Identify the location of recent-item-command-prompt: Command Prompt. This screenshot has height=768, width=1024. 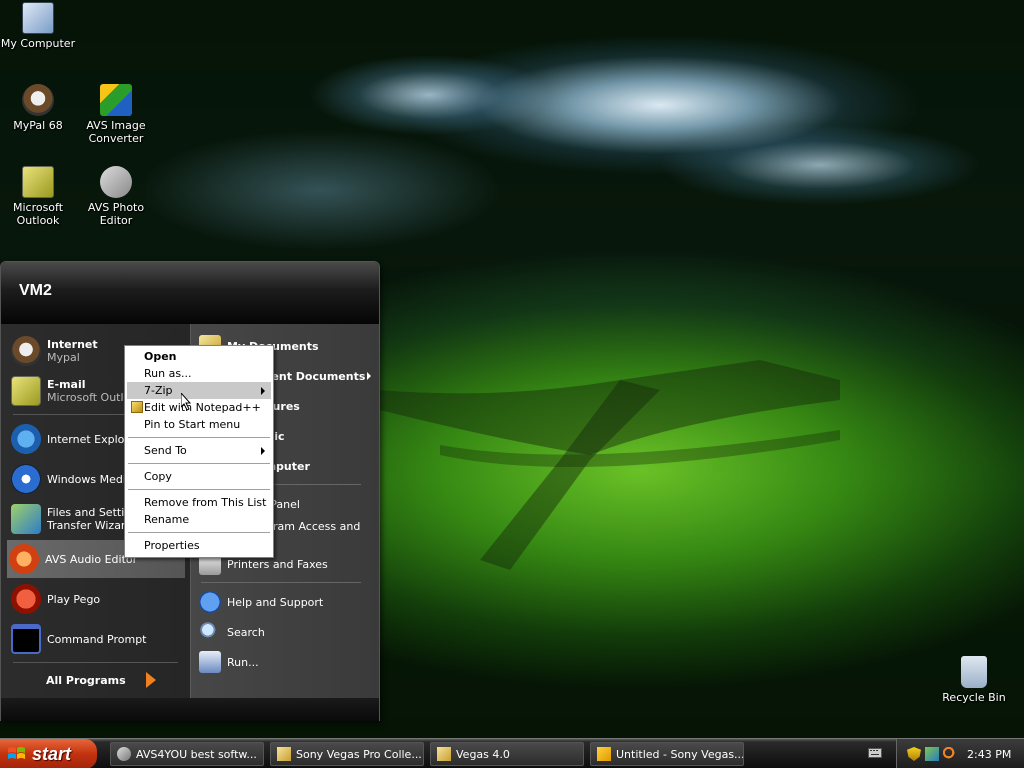
(97, 639).